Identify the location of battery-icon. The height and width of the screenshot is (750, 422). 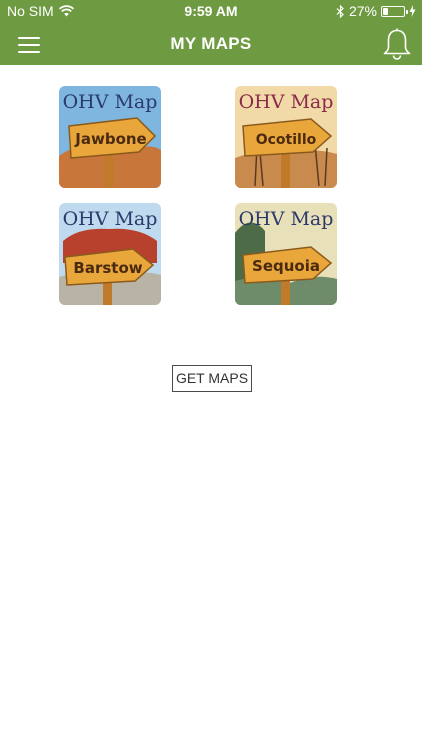
(394, 11).